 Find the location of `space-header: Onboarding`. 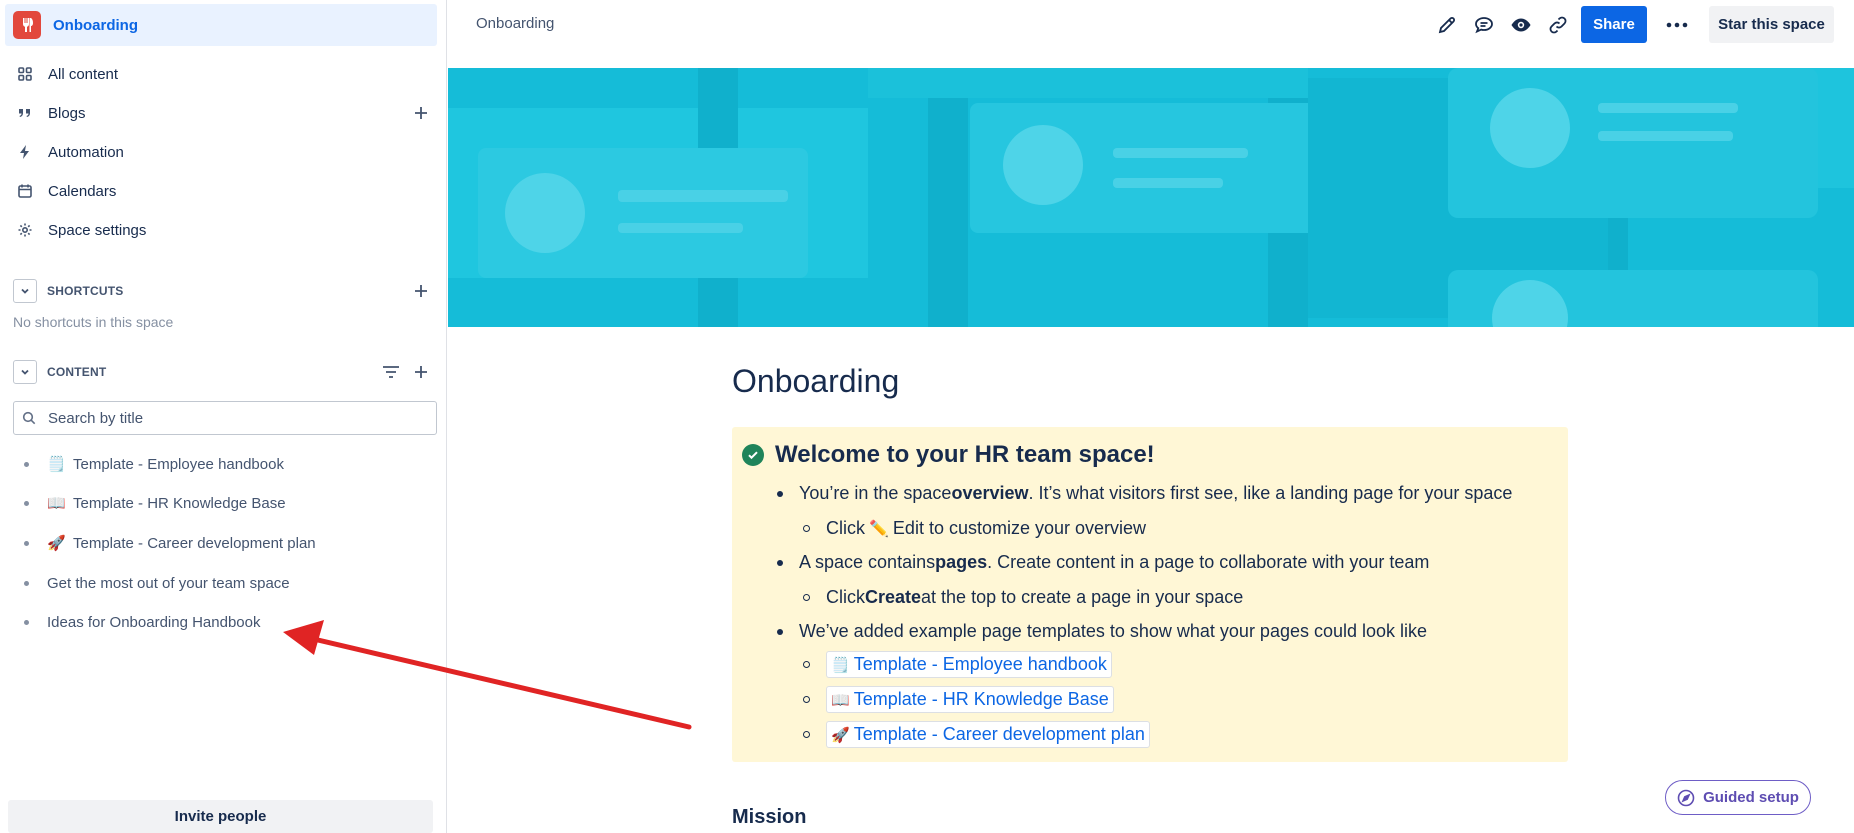

space-header: Onboarding is located at coordinates (221, 25).